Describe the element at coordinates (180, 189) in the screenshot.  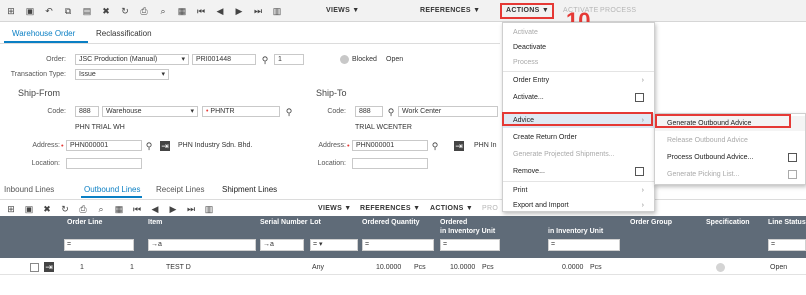
I see `tab-receipt-lines: Receipt Lines` at that location.